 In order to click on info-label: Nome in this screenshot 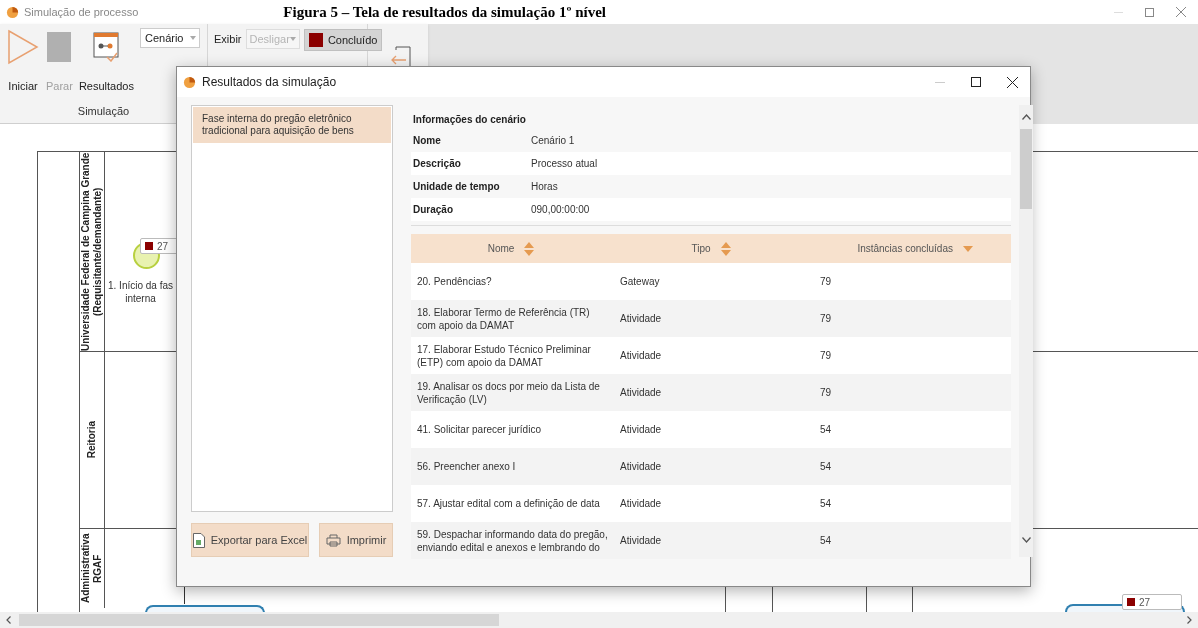, I will do `click(427, 141)`.